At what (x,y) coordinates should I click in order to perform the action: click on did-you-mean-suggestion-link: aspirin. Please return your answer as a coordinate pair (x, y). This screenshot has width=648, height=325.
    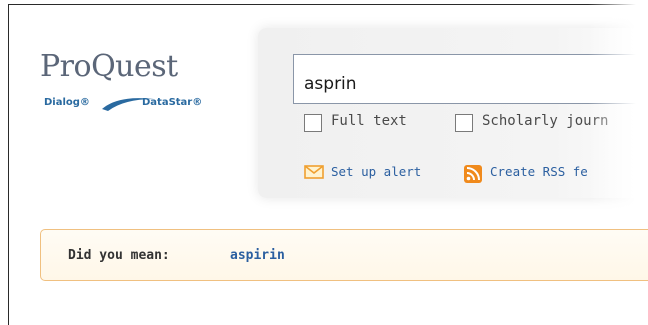
    Looking at the image, I should click on (257, 255).